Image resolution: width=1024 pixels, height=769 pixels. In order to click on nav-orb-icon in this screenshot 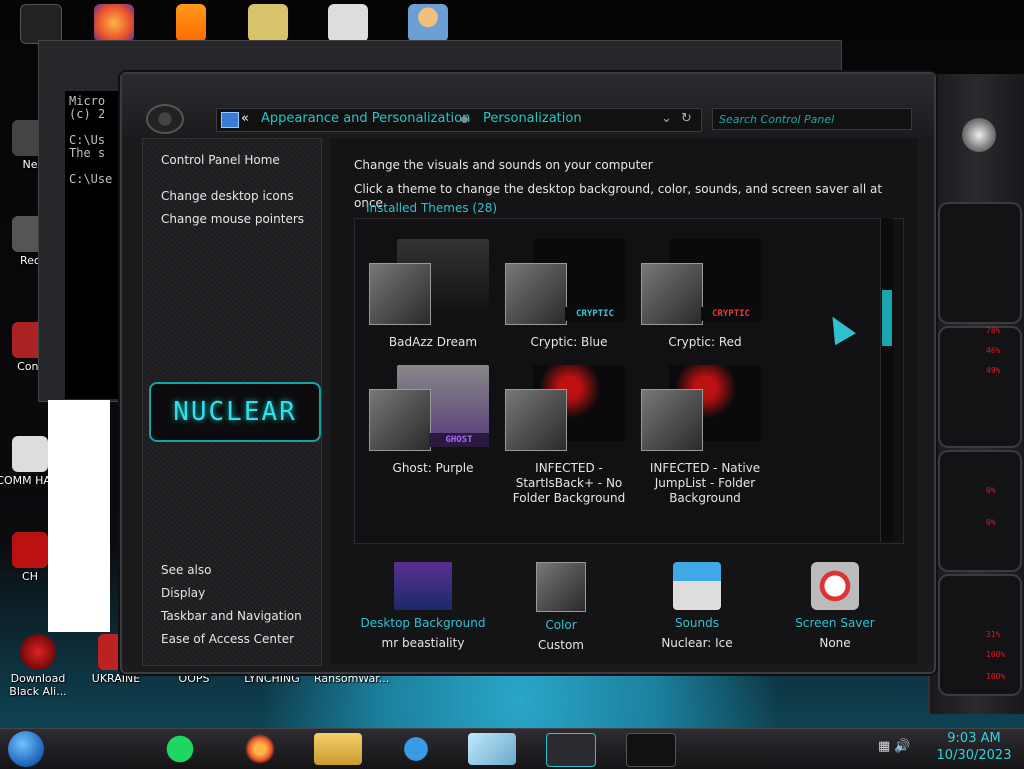, I will do `click(165, 119)`.